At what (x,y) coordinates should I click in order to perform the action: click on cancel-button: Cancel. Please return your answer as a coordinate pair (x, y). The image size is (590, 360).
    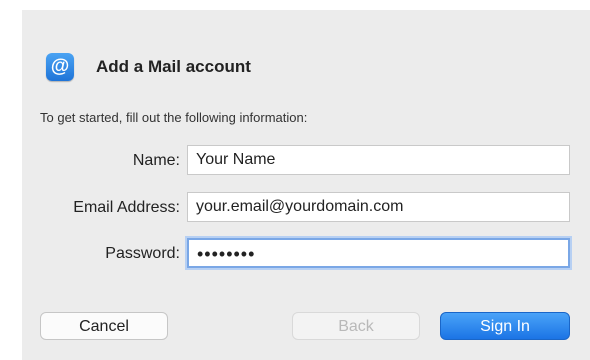
    Looking at the image, I should click on (104, 326).